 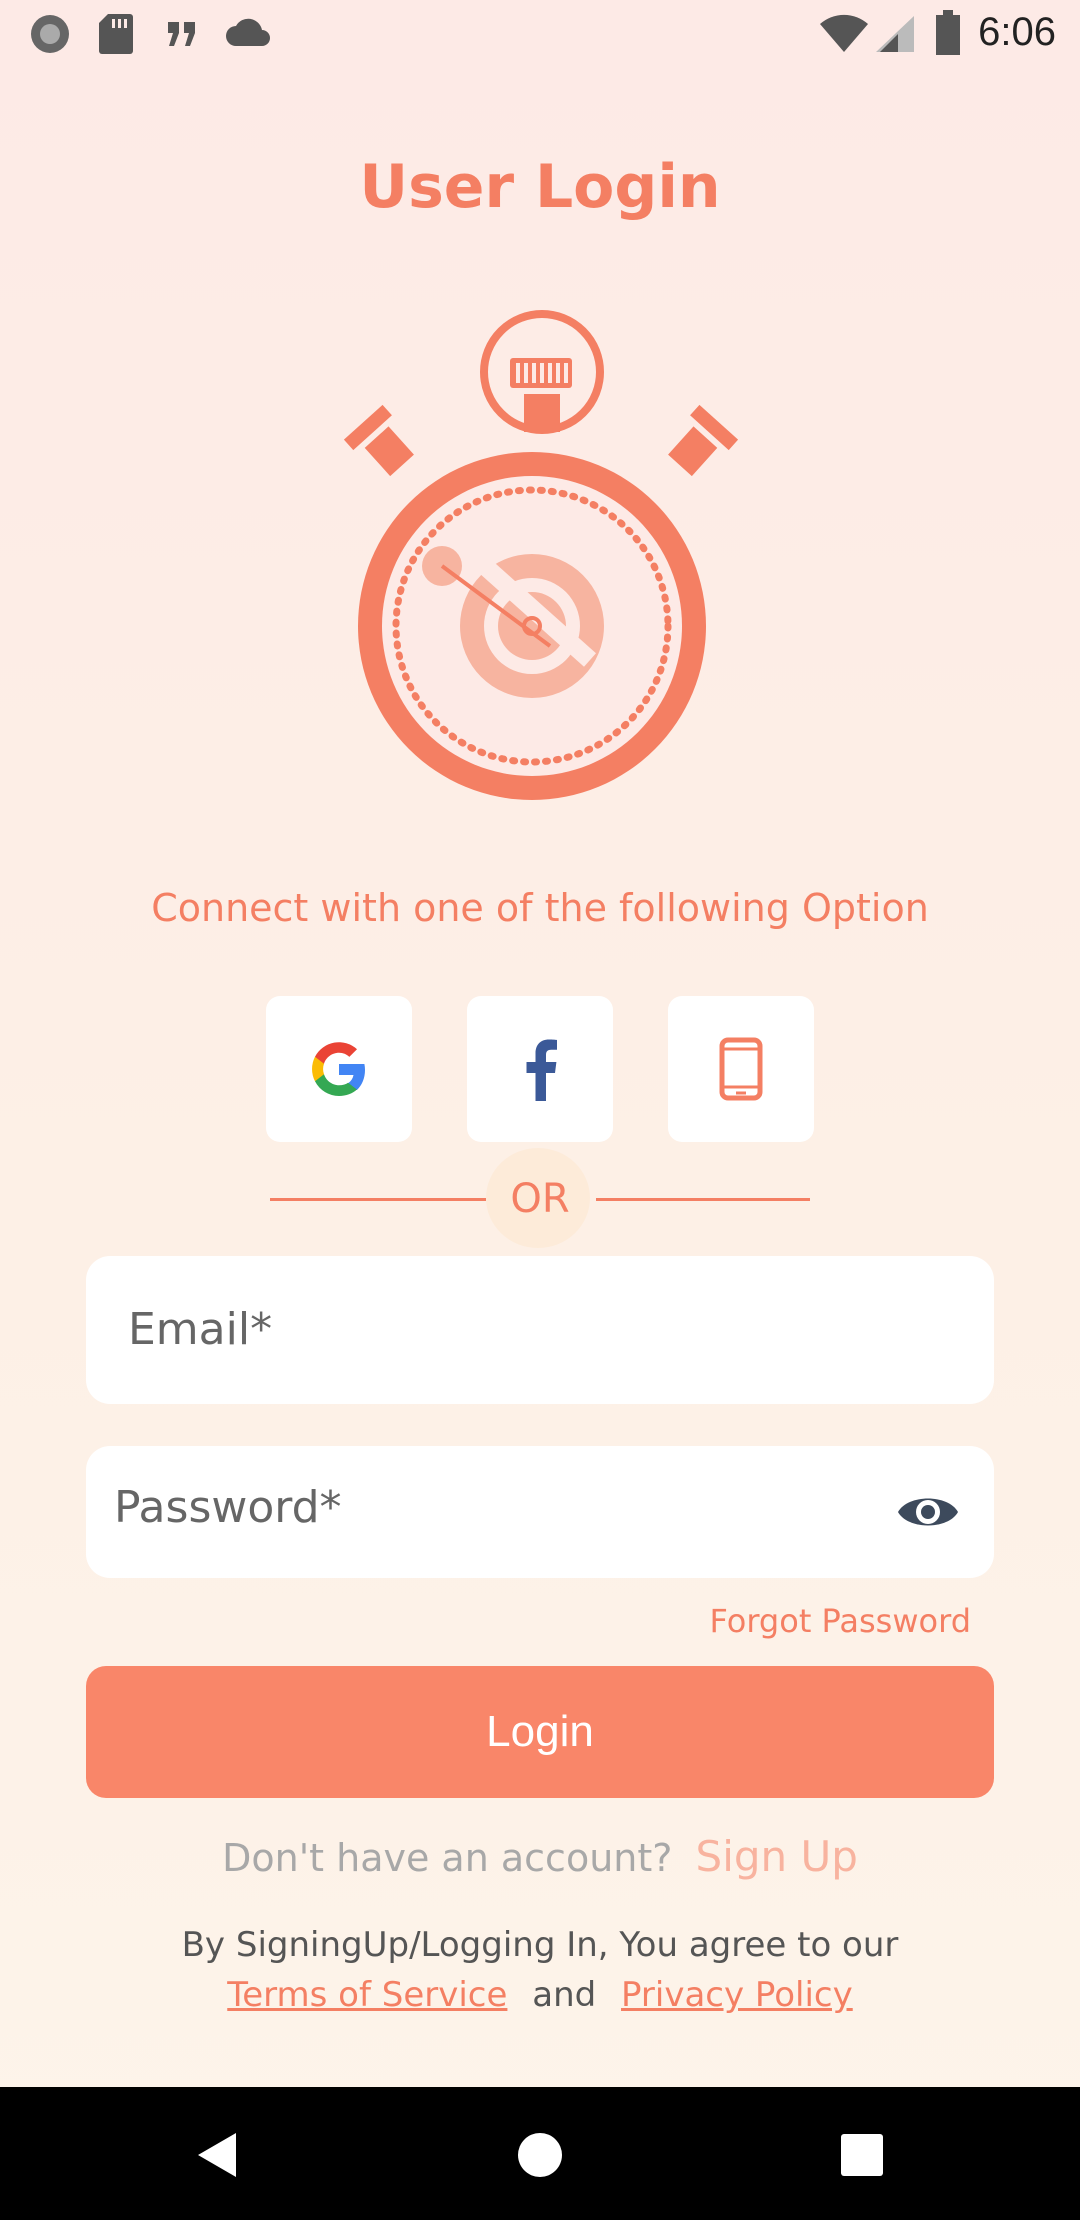 I want to click on battery-icon, so click(x=948, y=32).